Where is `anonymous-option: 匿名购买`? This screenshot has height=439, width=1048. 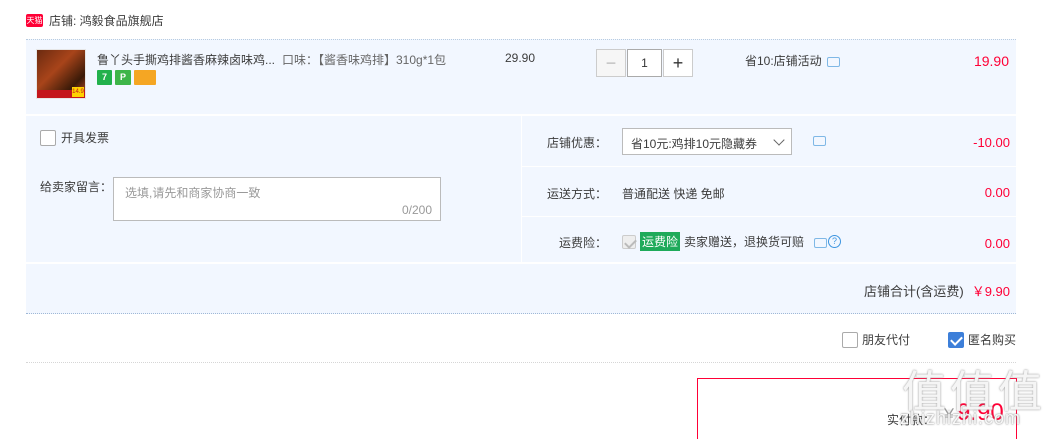 anonymous-option: 匿名购买 is located at coordinates (981, 339).